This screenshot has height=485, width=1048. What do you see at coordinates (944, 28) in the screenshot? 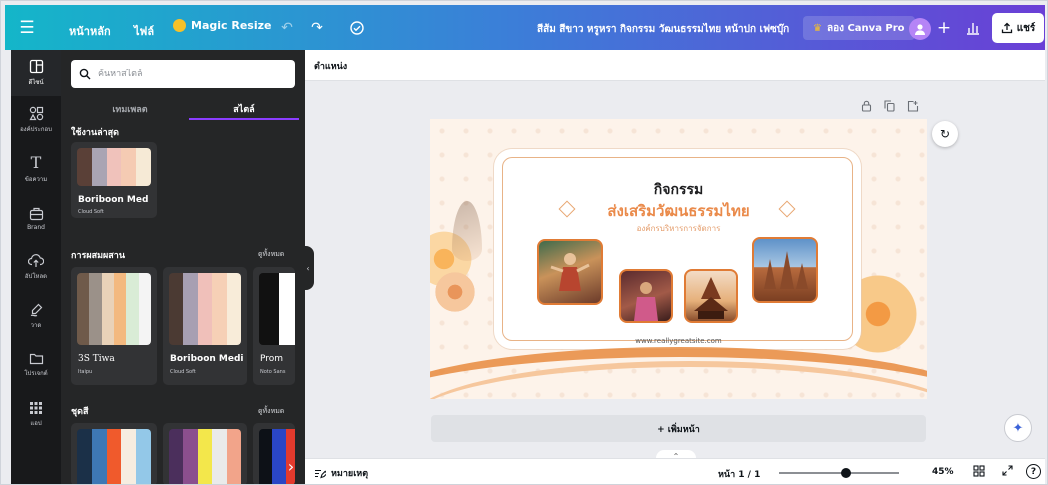
I see `add-person-icon: +` at bounding box center [944, 28].